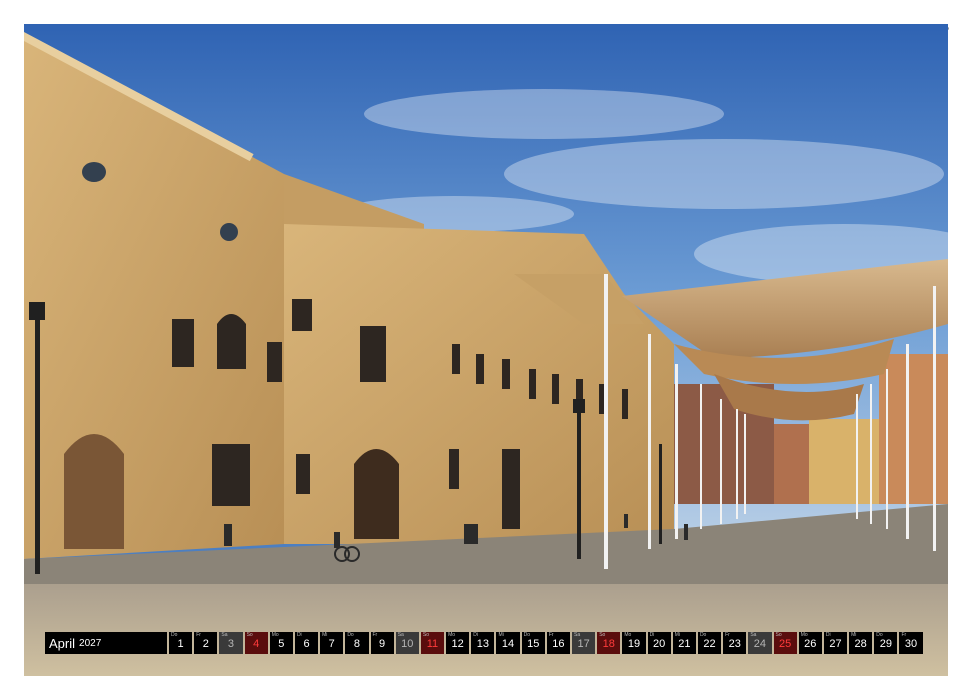 The width and height of the screenshot is (971, 700). I want to click on day-cell: Mo 5, so click(281, 643).